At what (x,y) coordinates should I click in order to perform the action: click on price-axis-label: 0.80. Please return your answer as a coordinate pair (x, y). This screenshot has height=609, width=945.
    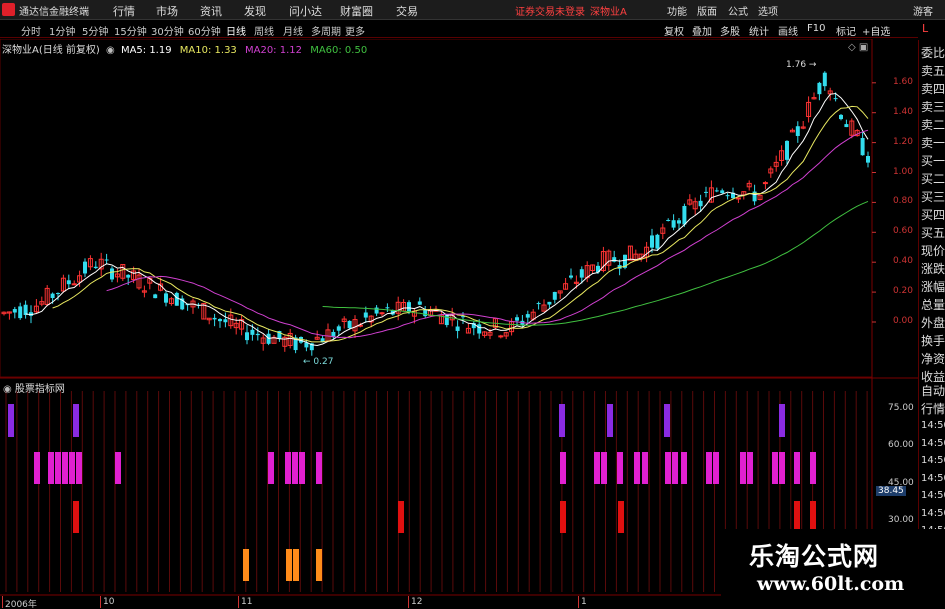
    Looking at the image, I should click on (902, 201).